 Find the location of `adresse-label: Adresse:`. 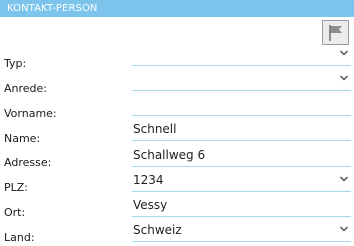

adresse-label: Adresse: is located at coordinates (28, 162).